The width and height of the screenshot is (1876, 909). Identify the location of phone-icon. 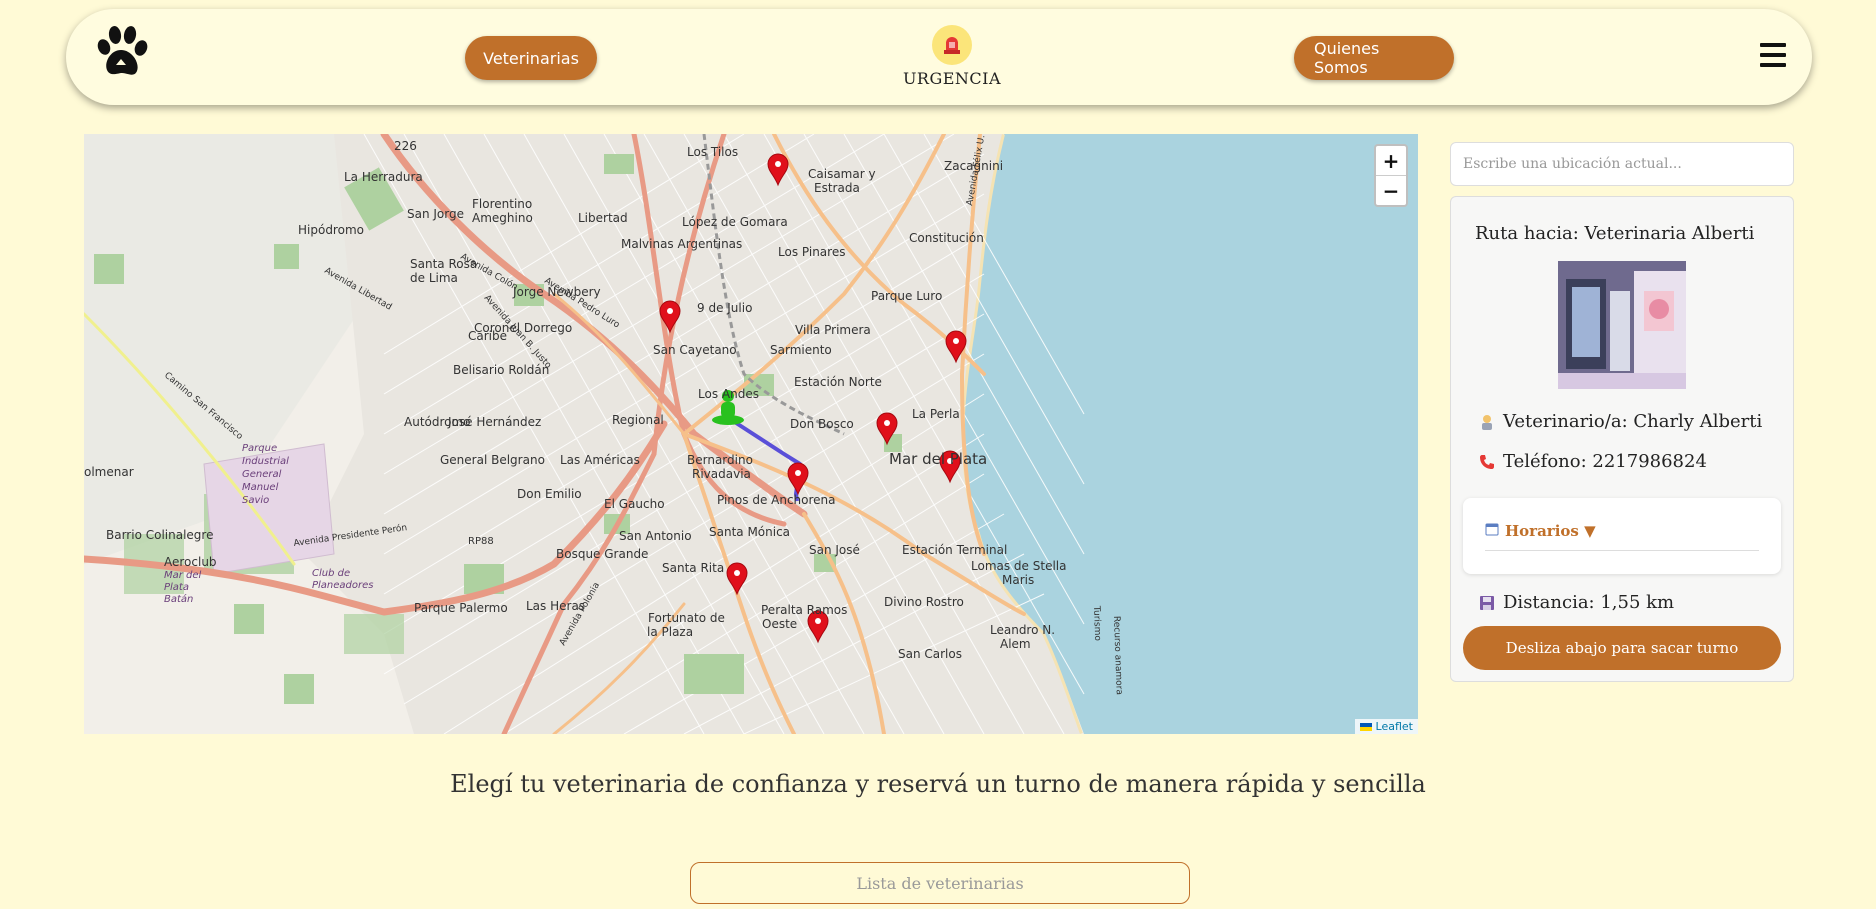
(1487, 462).